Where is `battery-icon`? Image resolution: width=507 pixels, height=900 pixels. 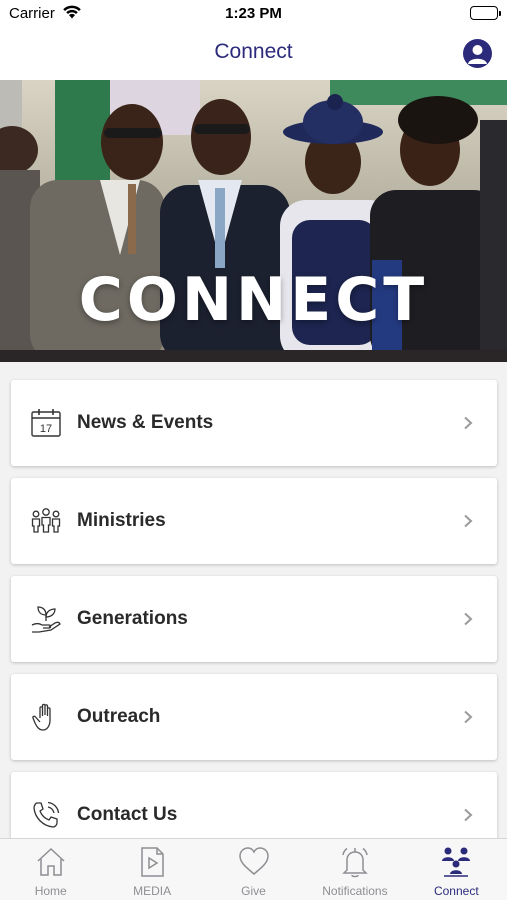
battery-icon is located at coordinates (485, 13).